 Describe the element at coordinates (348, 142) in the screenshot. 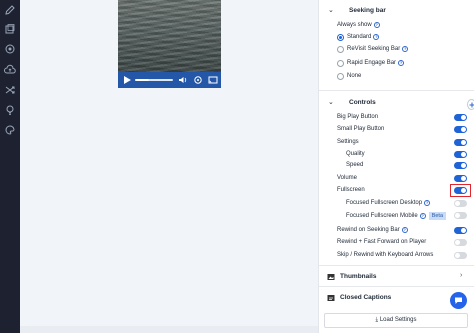

I see `control-label: Settings` at that location.